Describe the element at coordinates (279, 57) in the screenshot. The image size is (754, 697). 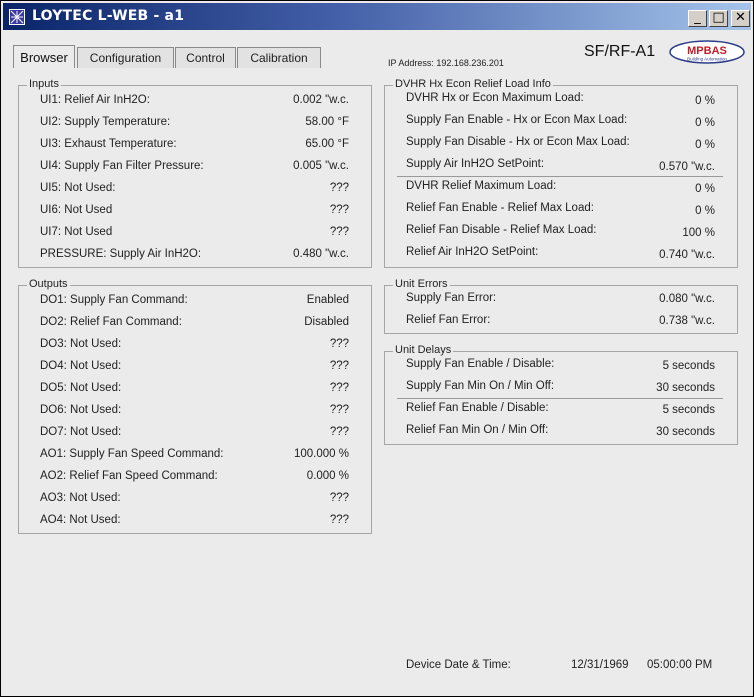
I see `tab-calibration: Calibration` at that location.